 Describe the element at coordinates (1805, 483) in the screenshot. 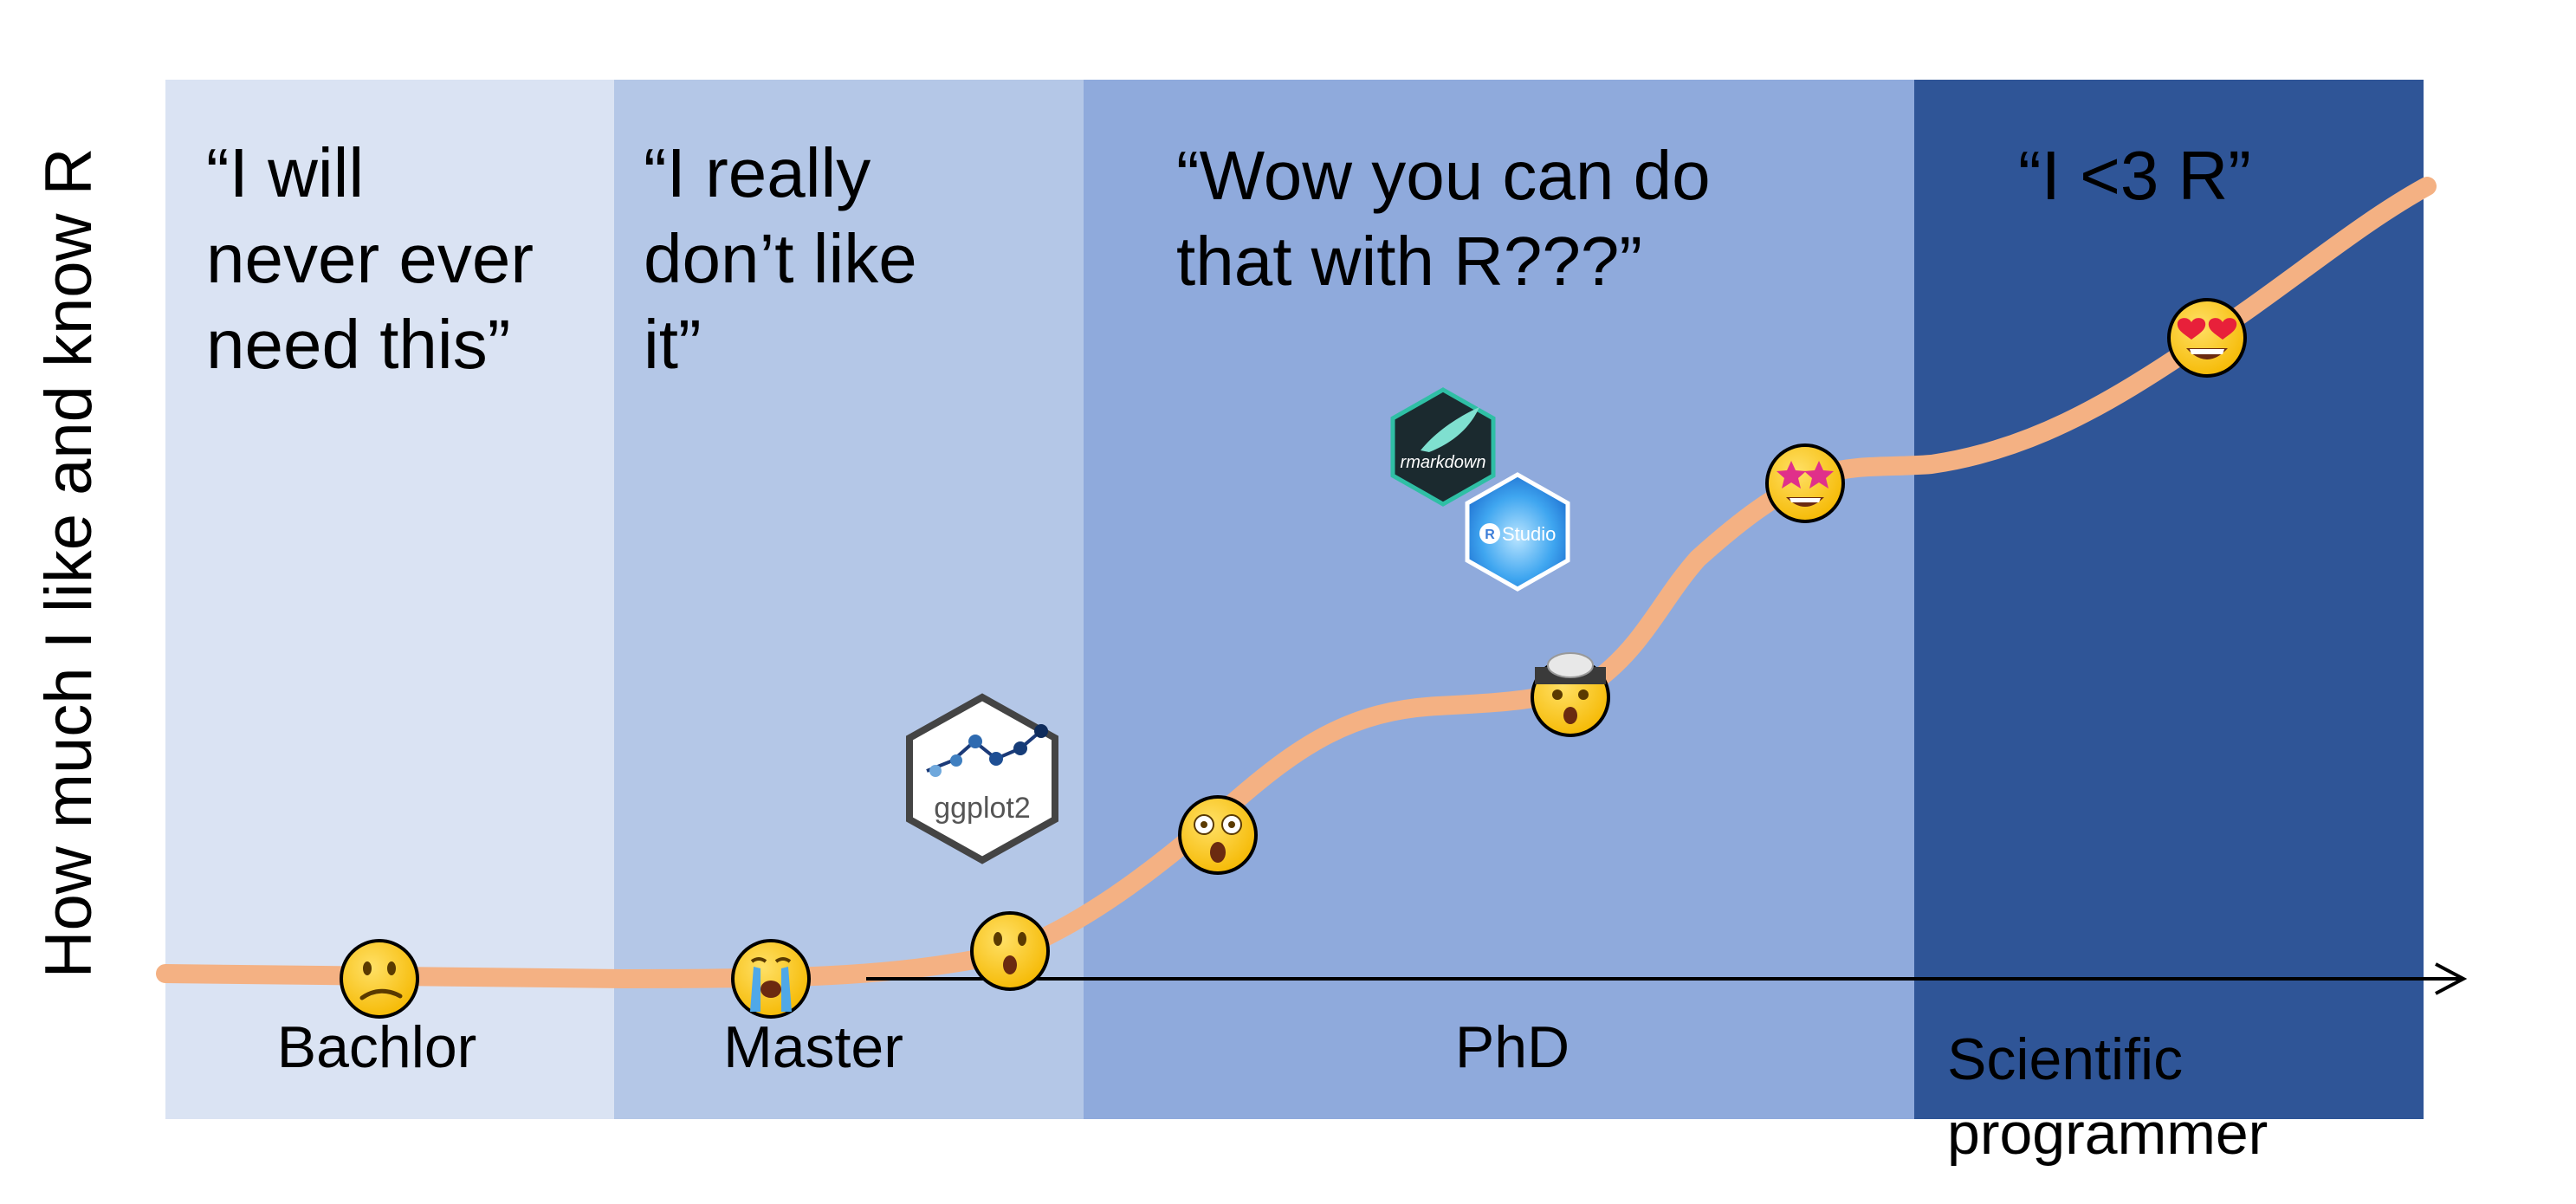

I see `star-struck-face-icon` at that location.